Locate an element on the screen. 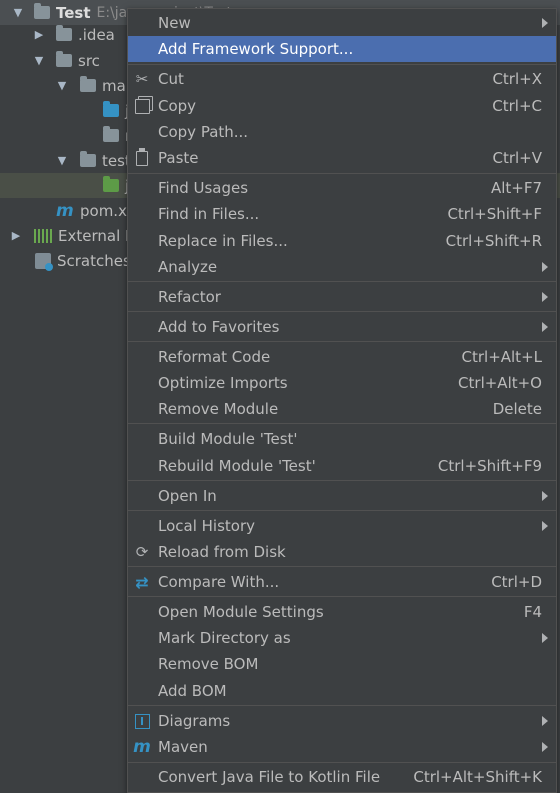 The width and height of the screenshot is (560, 793). menu-item-label: Build Module 'Test' is located at coordinates (228, 439).